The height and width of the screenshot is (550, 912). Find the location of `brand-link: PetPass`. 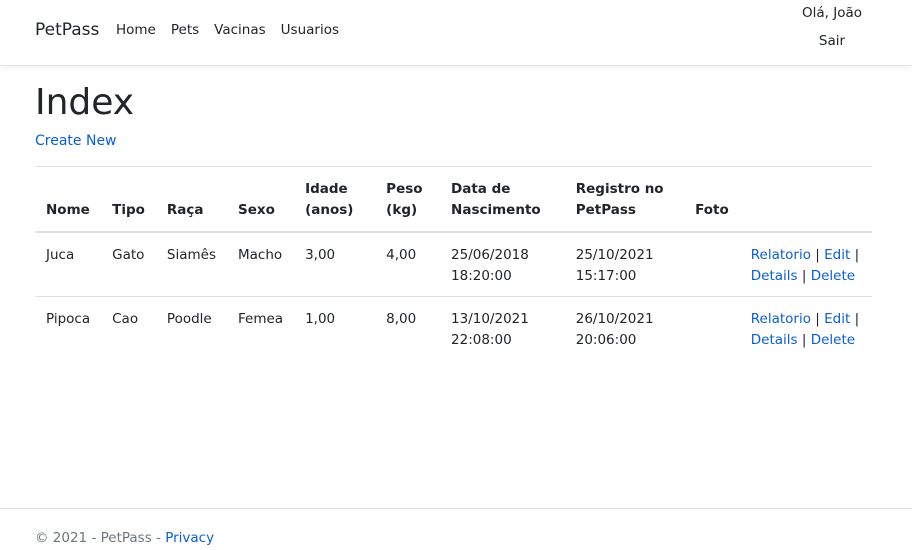

brand-link: PetPass is located at coordinates (67, 30).